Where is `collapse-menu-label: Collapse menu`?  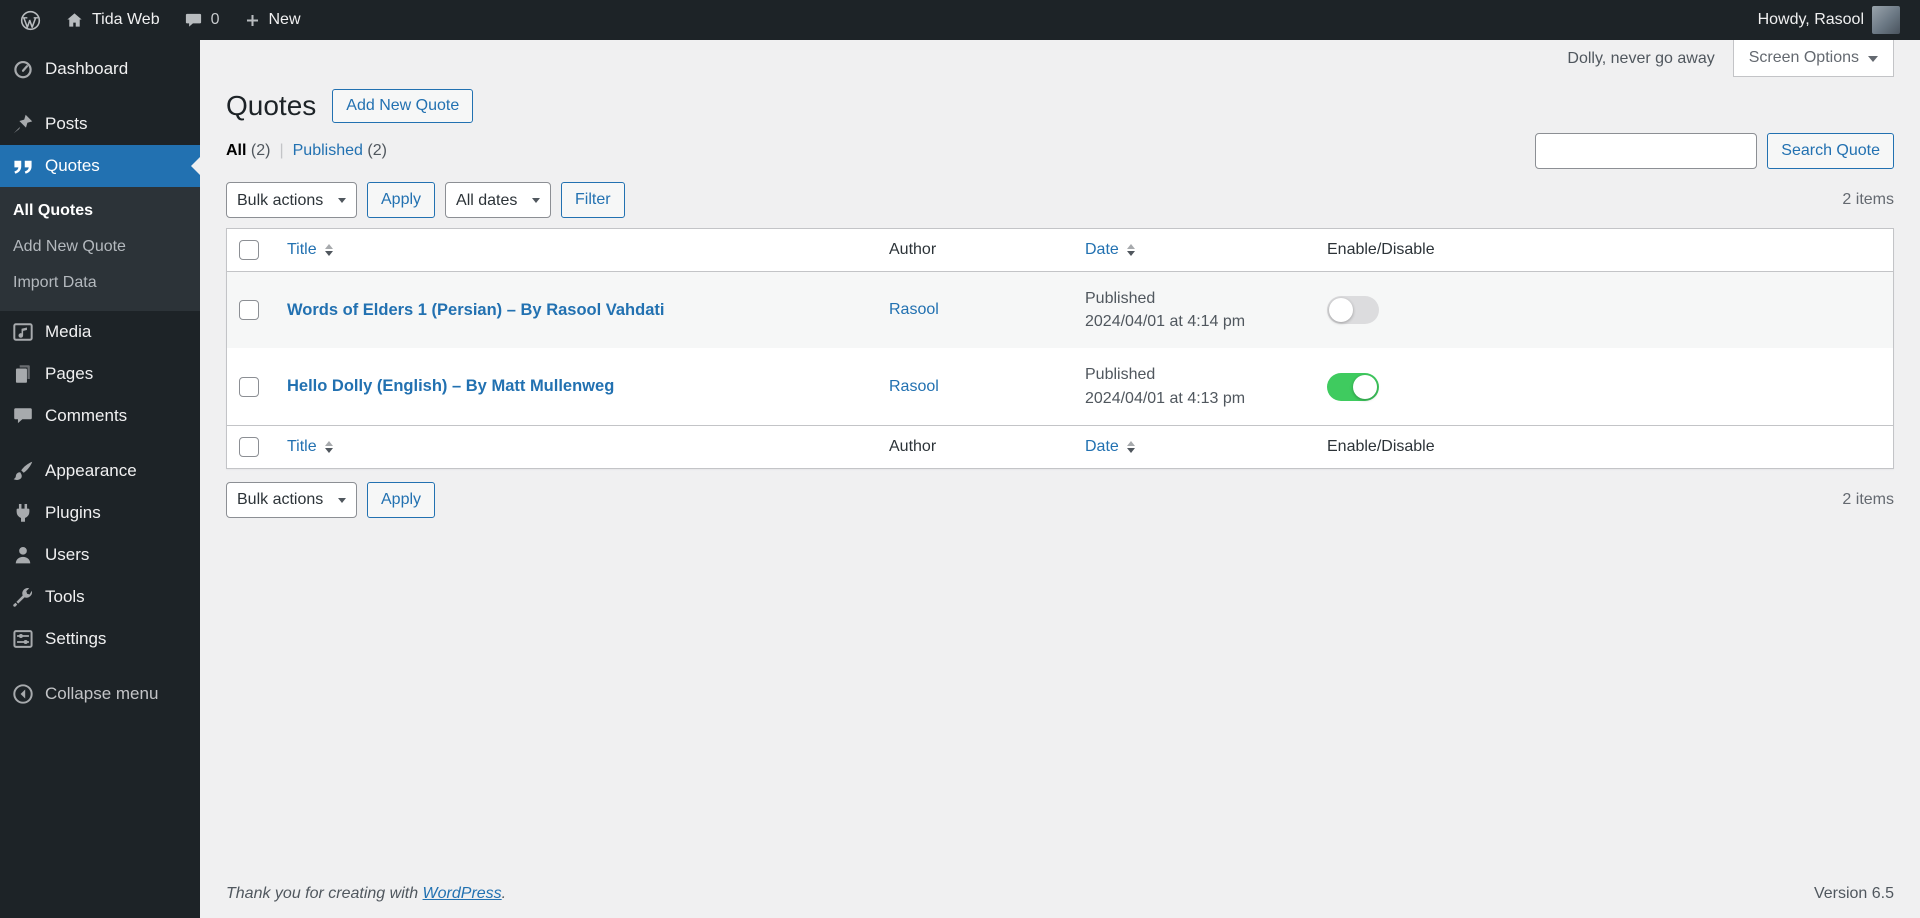
collapse-menu-label: Collapse menu is located at coordinates (102, 693).